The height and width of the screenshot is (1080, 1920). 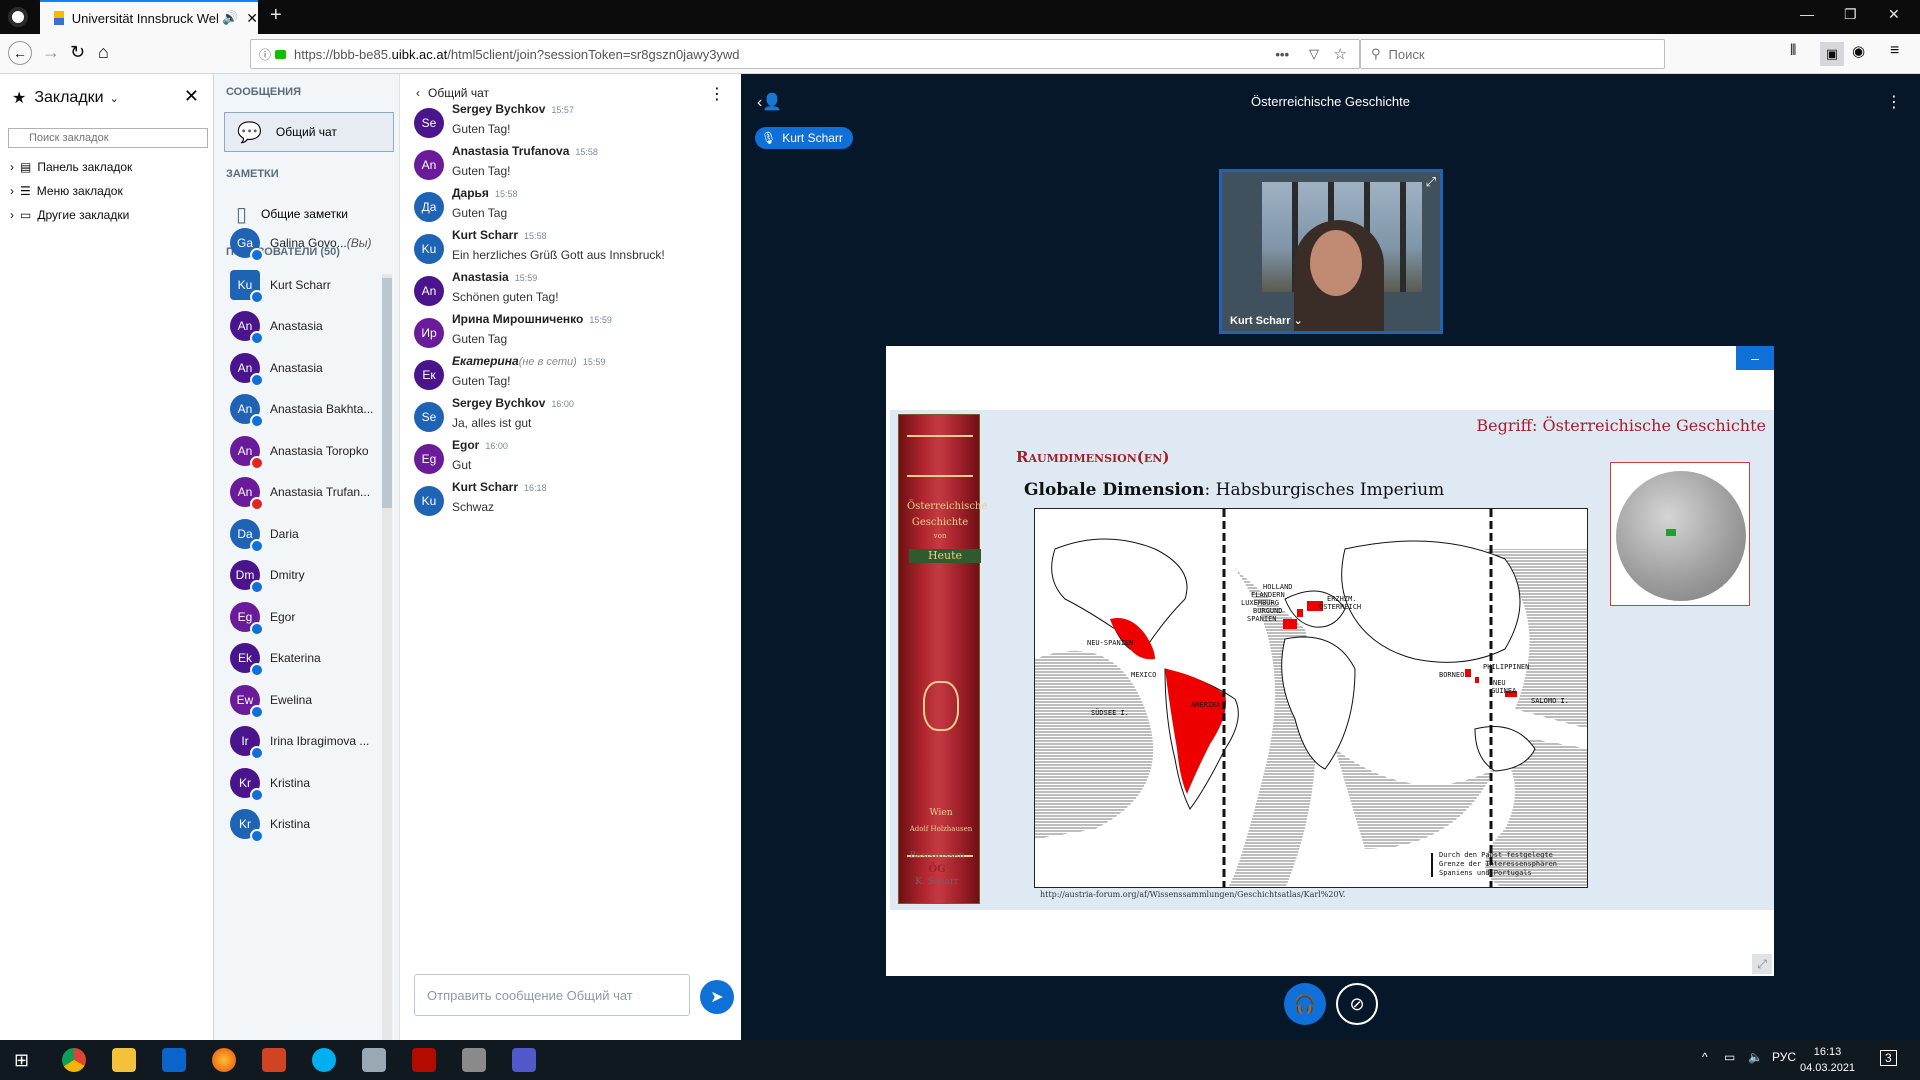 What do you see at coordinates (1314, 54) in the screenshot?
I see `pocket-icon: ▽` at bounding box center [1314, 54].